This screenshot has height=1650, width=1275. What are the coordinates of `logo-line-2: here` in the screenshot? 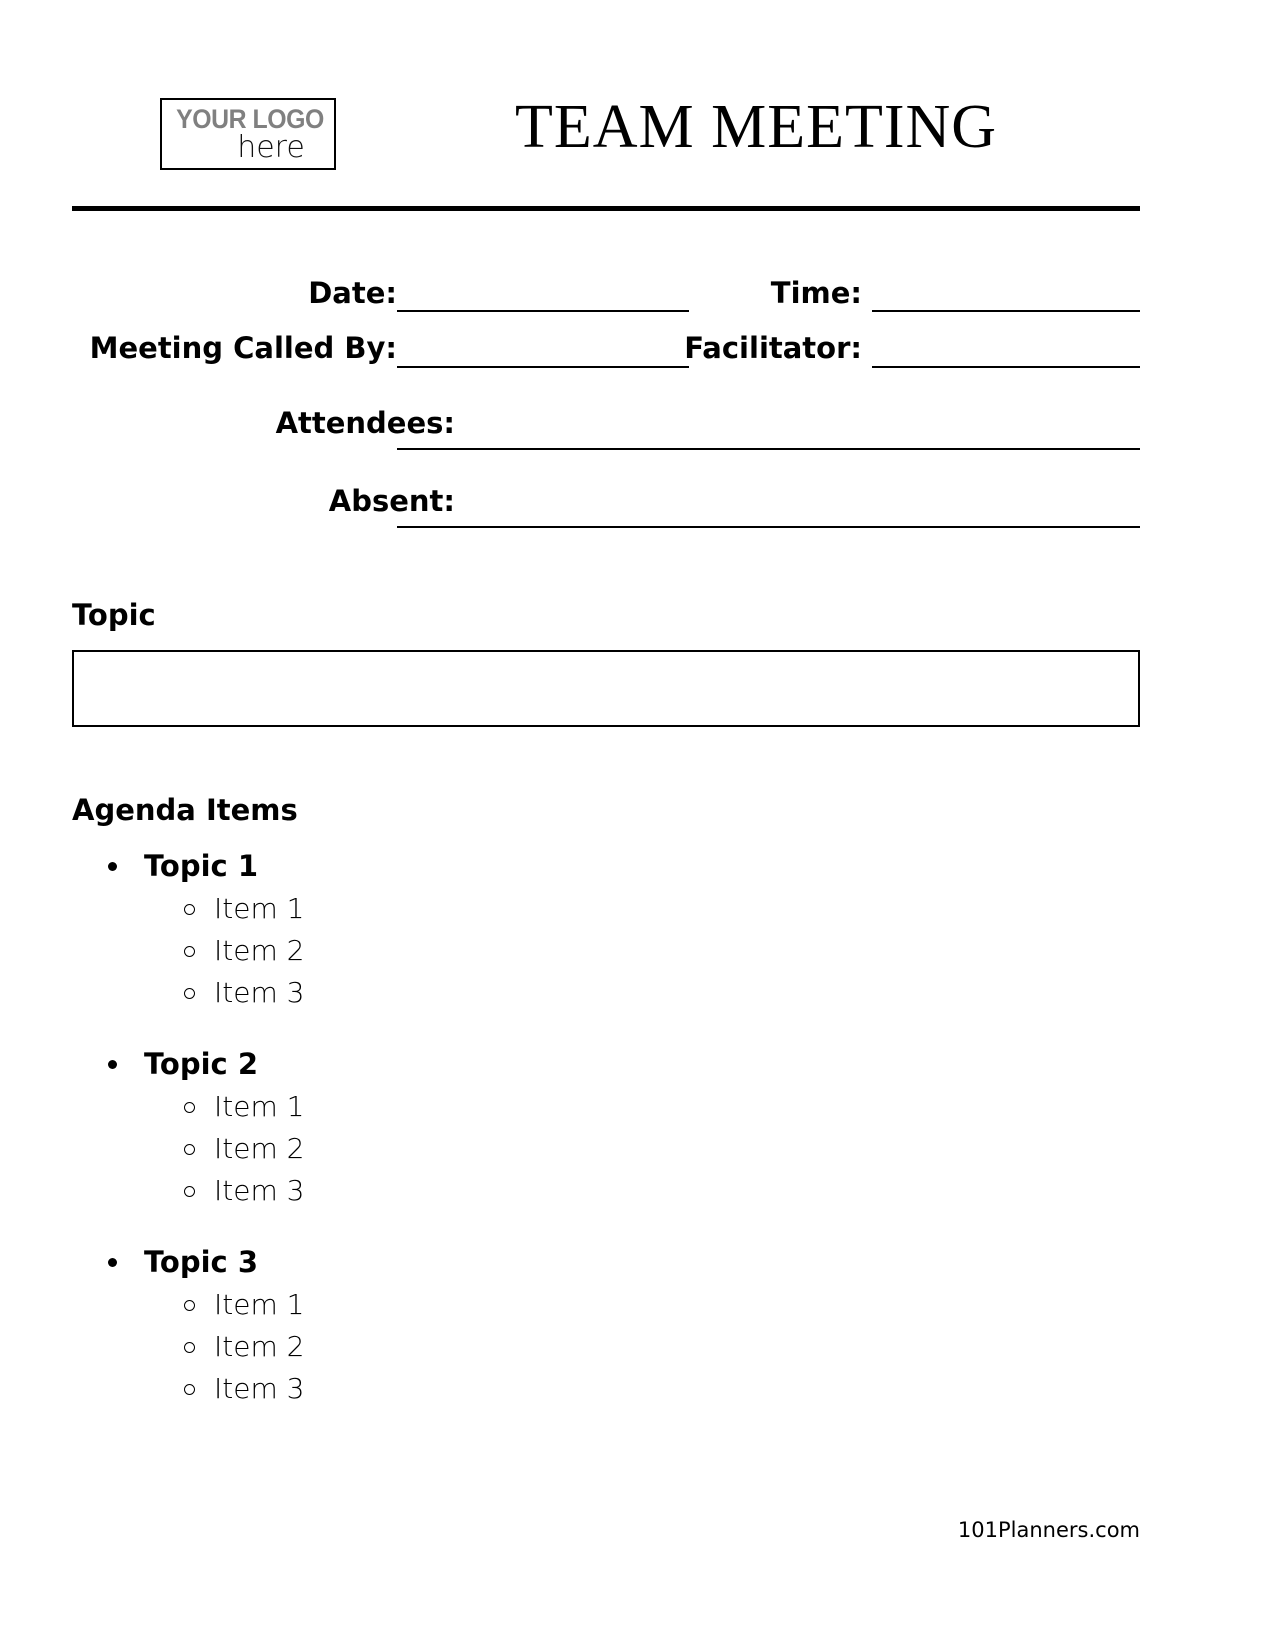 It's located at (271, 147).